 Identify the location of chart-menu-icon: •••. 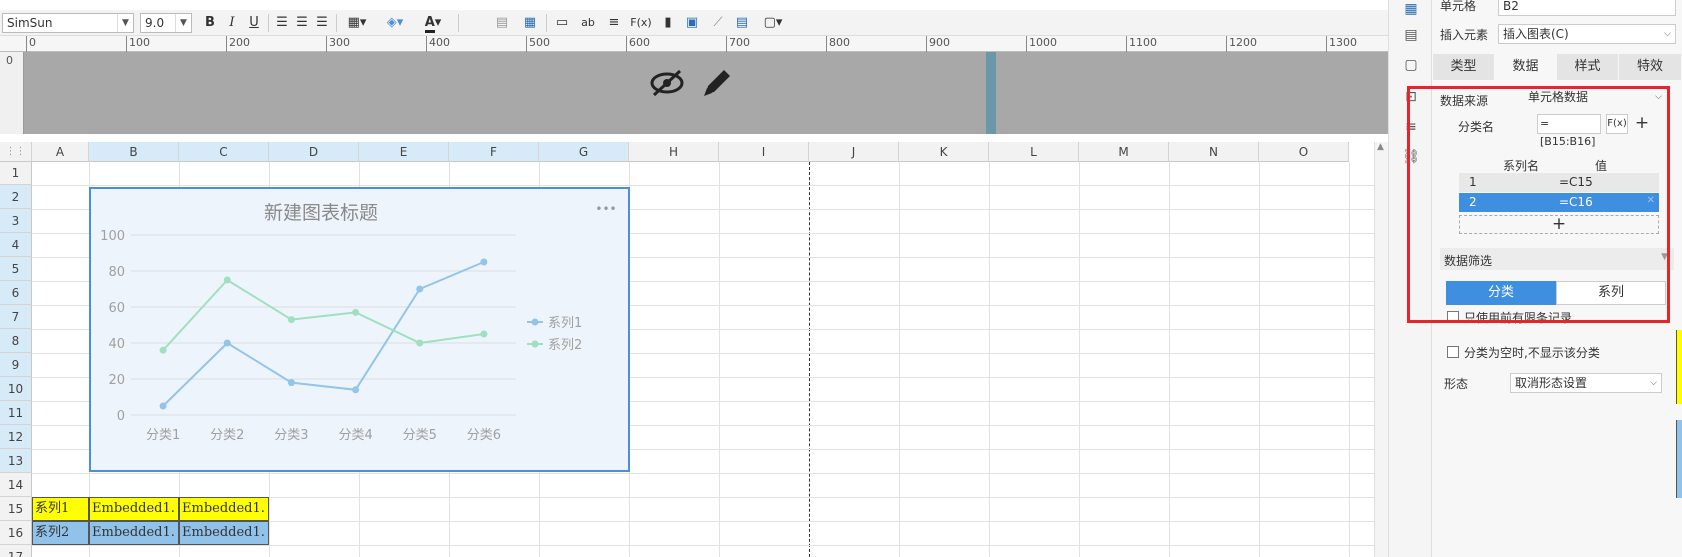
(605, 209).